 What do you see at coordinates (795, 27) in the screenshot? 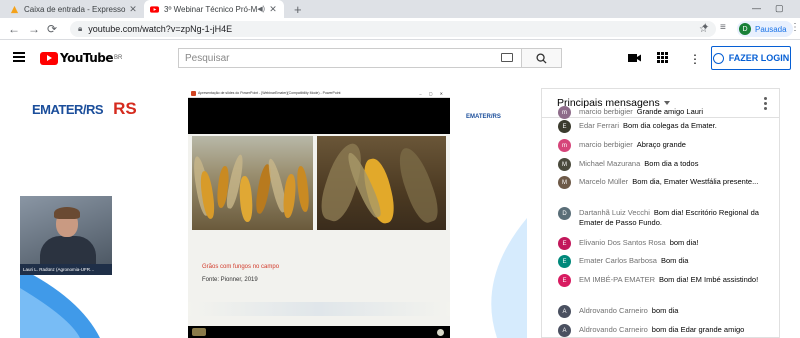
I see `menu-icon: ⋮` at bounding box center [795, 27].